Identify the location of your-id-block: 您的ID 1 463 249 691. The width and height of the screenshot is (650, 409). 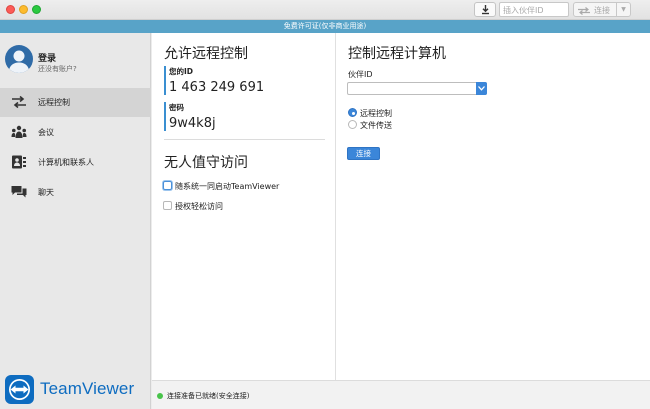
(214, 80).